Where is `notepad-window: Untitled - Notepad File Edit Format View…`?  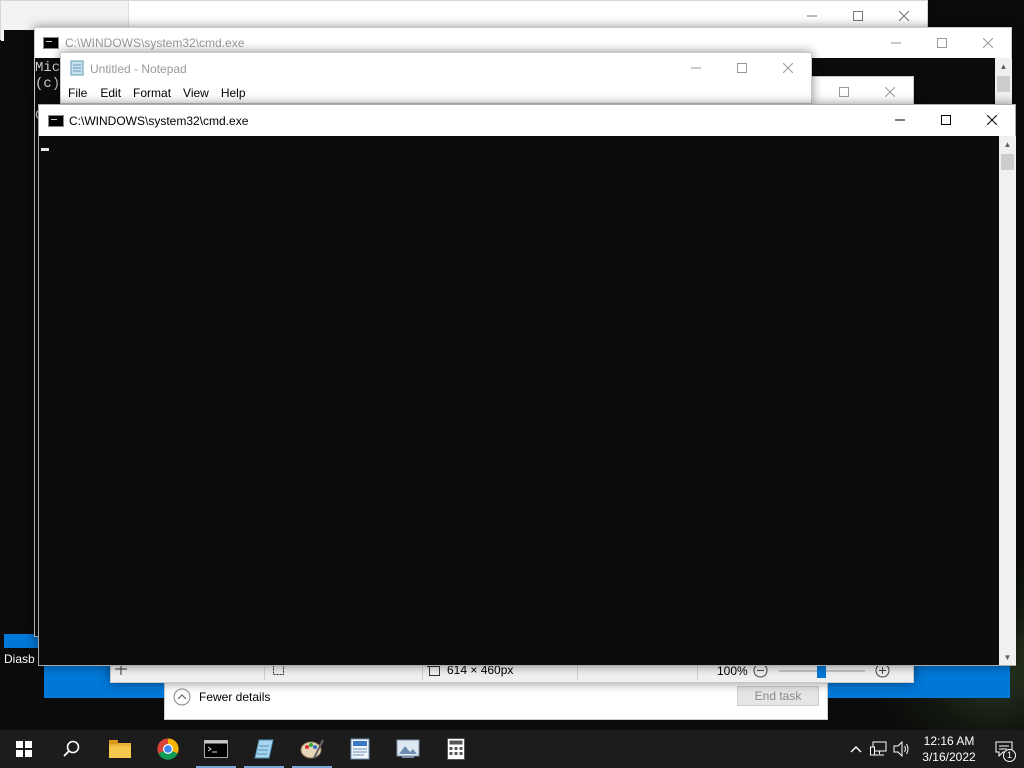
notepad-window: Untitled - Notepad File Edit Format View… is located at coordinates (436, 78).